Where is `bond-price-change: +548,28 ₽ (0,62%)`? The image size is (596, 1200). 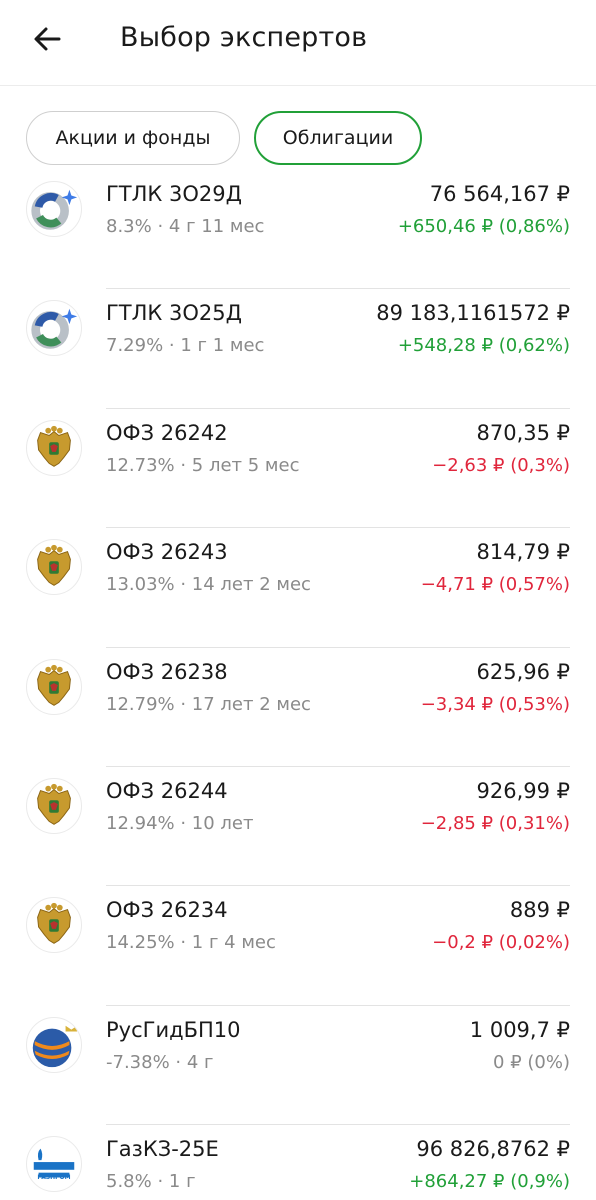 bond-price-change: +548,28 ₽ (0,62%) is located at coordinates (483, 346).